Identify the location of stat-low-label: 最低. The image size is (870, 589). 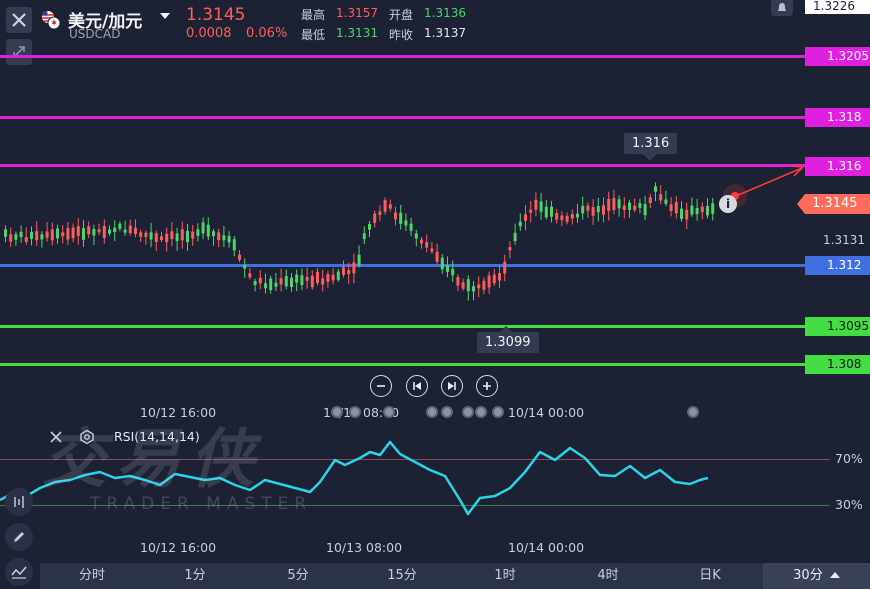
(313, 35).